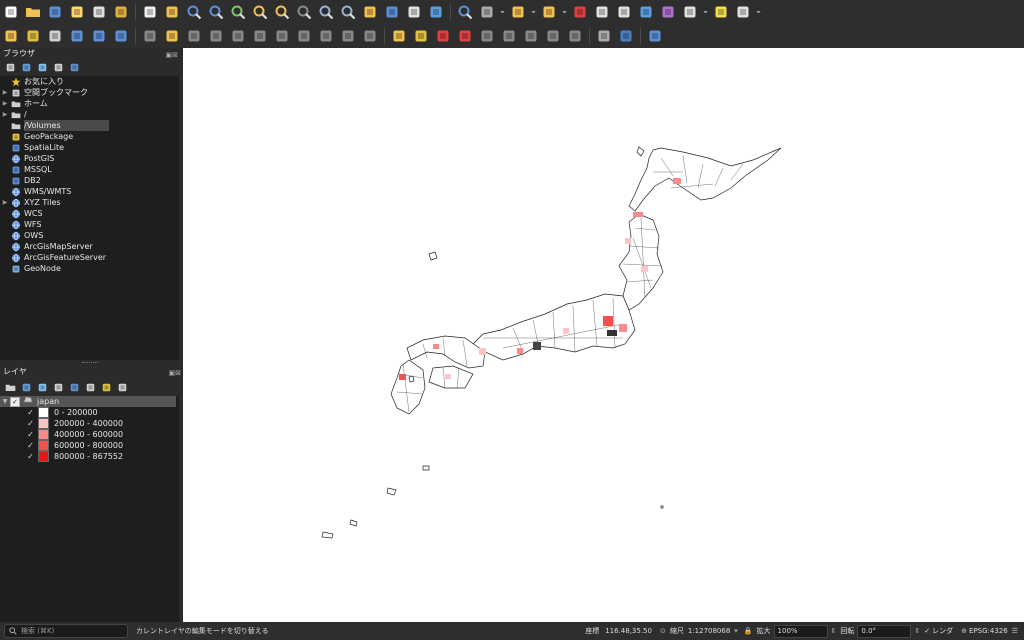 This screenshot has height=640, width=1024. What do you see at coordinates (89, 412) in the screenshot?
I see `legend-class-row: ✓ 0 - 200000` at bounding box center [89, 412].